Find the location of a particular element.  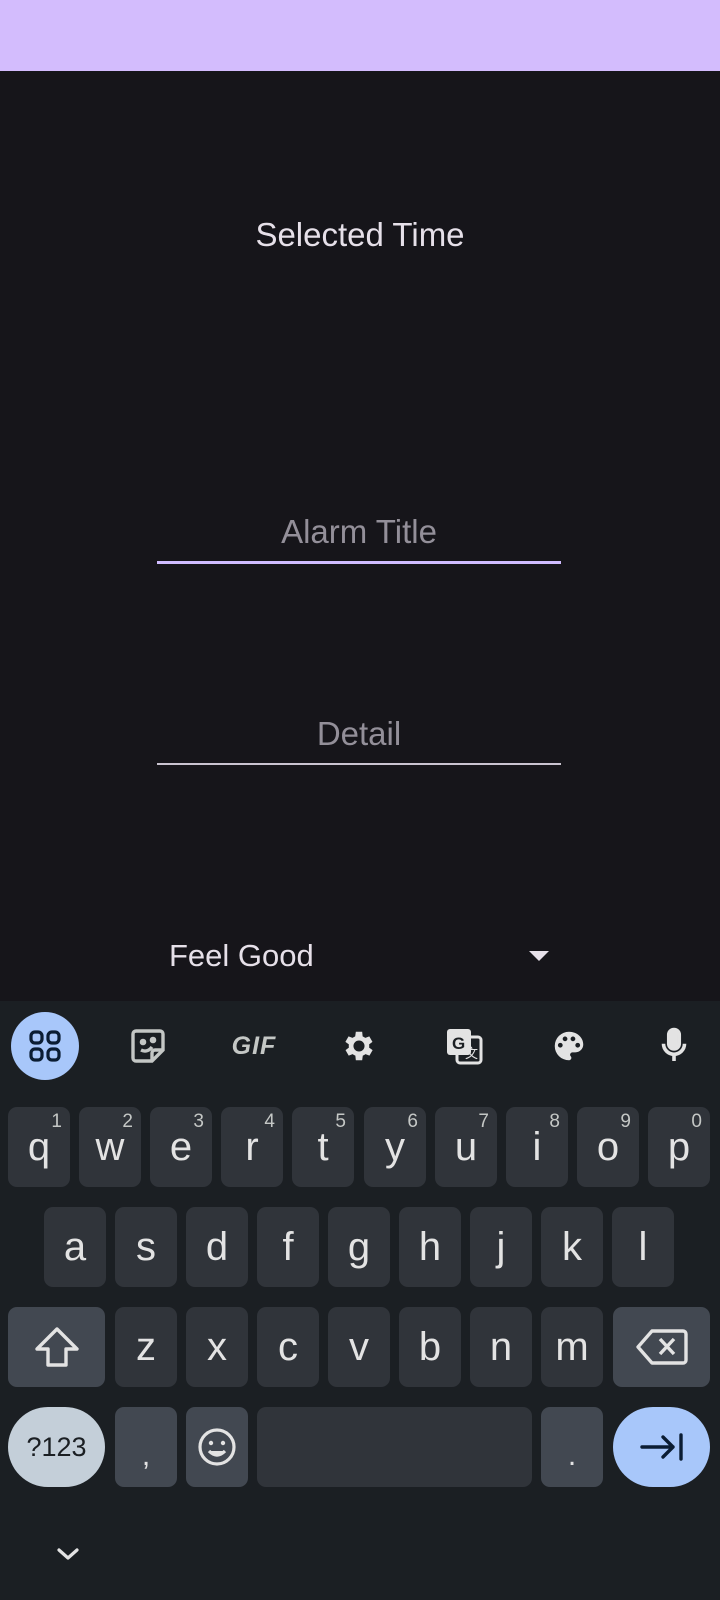

backspace-key is located at coordinates (661, 1347).